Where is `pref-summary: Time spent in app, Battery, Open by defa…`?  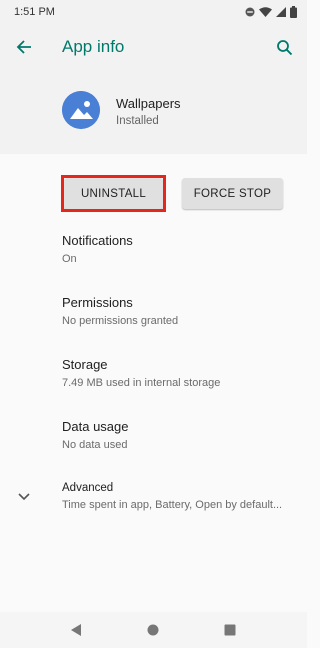
pref-summary: Time spent in app, Battery, Open by defa… is located at coordinates (172, 505).